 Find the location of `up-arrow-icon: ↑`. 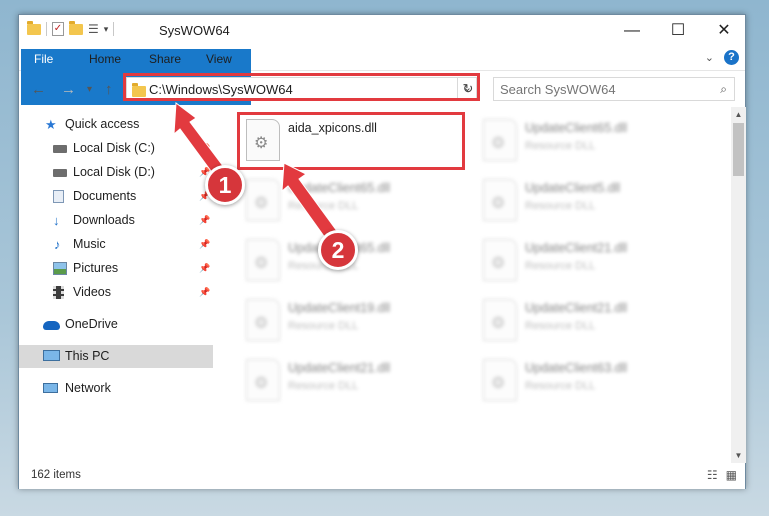

up-arrow-icon: ↑ is located at coordinates (109, 89).